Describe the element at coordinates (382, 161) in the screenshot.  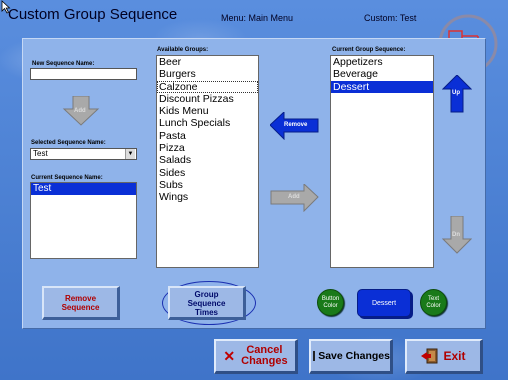
I see `current-group-sequence-list: Appetizers Beverage Dessert` at that location.